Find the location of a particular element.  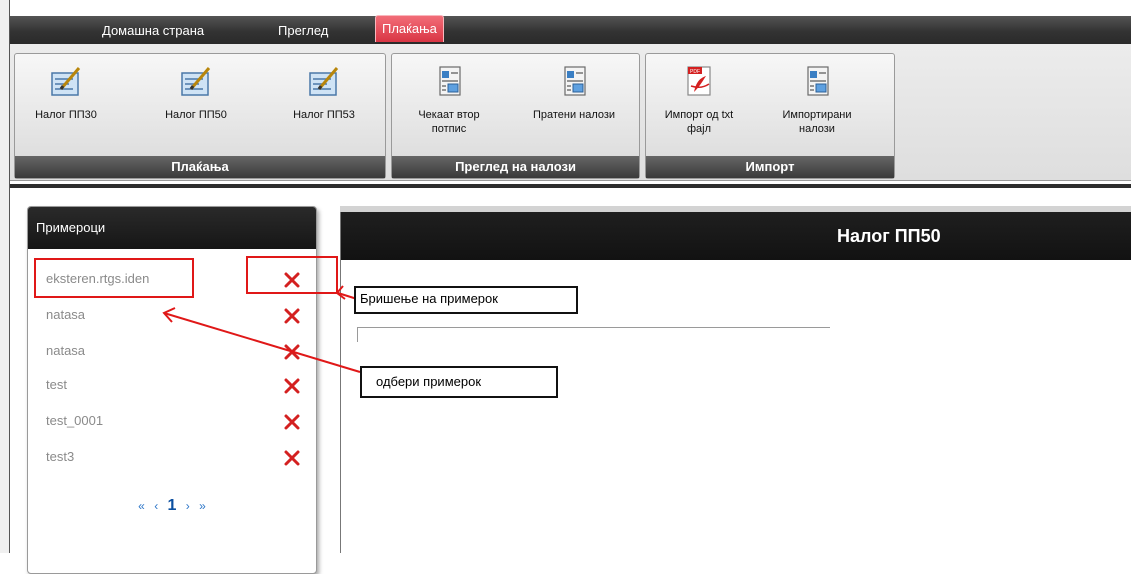

annotation-arrows is located at coordinates (261, 329).